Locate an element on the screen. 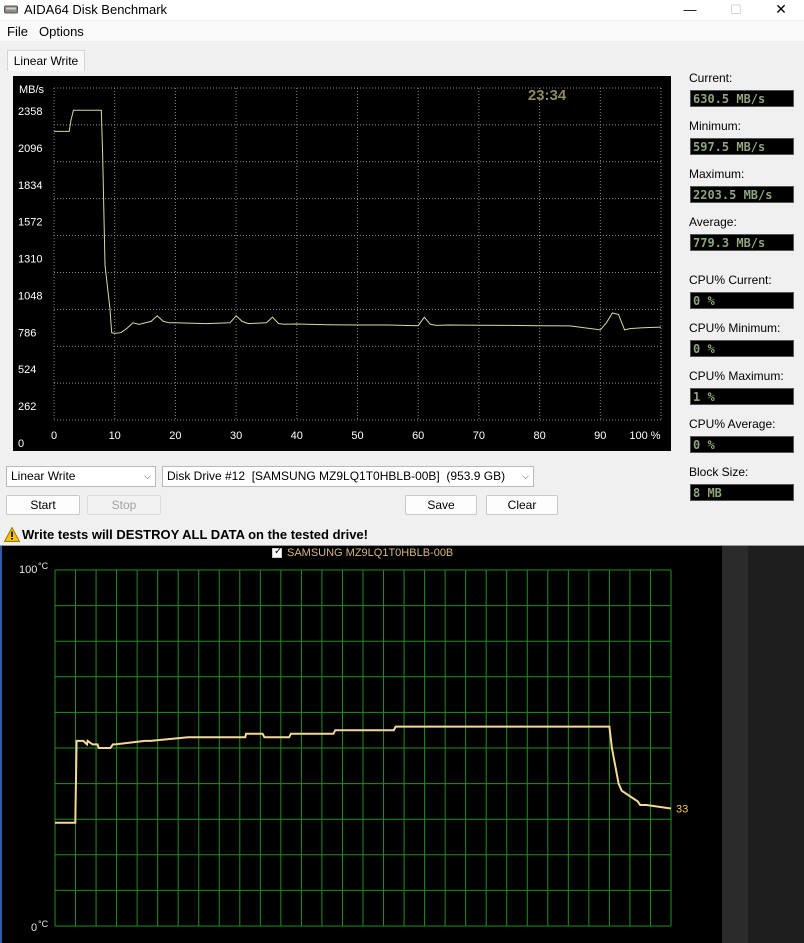  y-tick-label: 524 is located at coordinates (27, 370).